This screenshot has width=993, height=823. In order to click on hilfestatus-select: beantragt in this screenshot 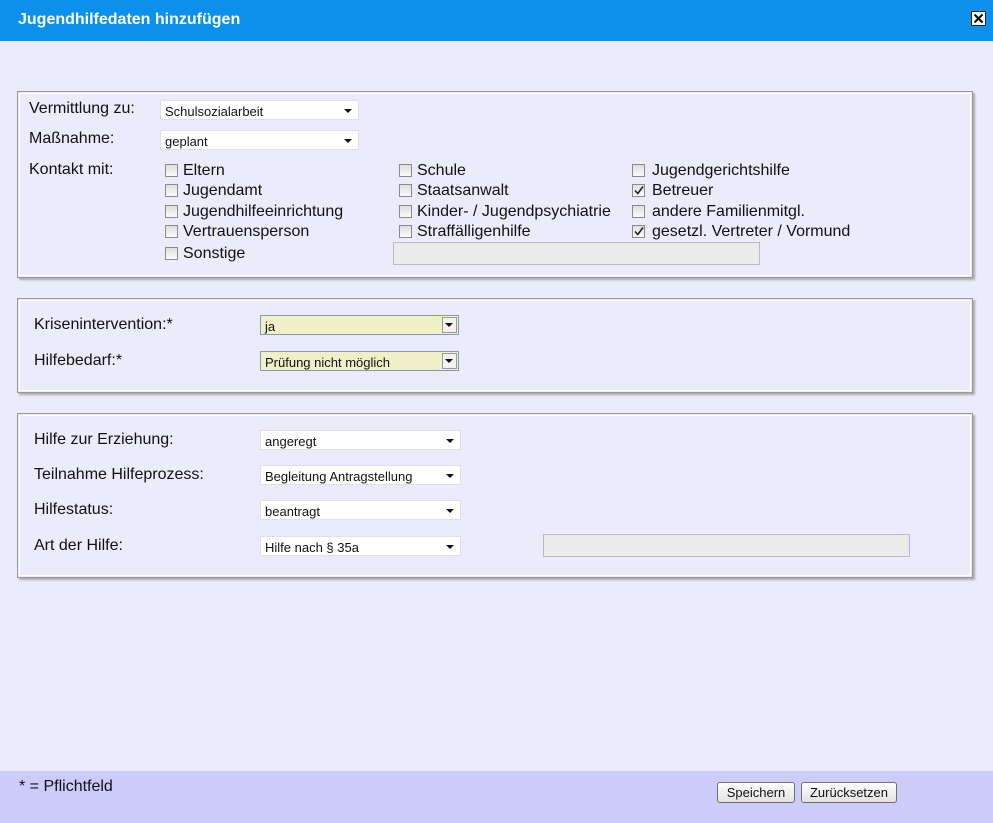, I will do `click(360, 510)`.